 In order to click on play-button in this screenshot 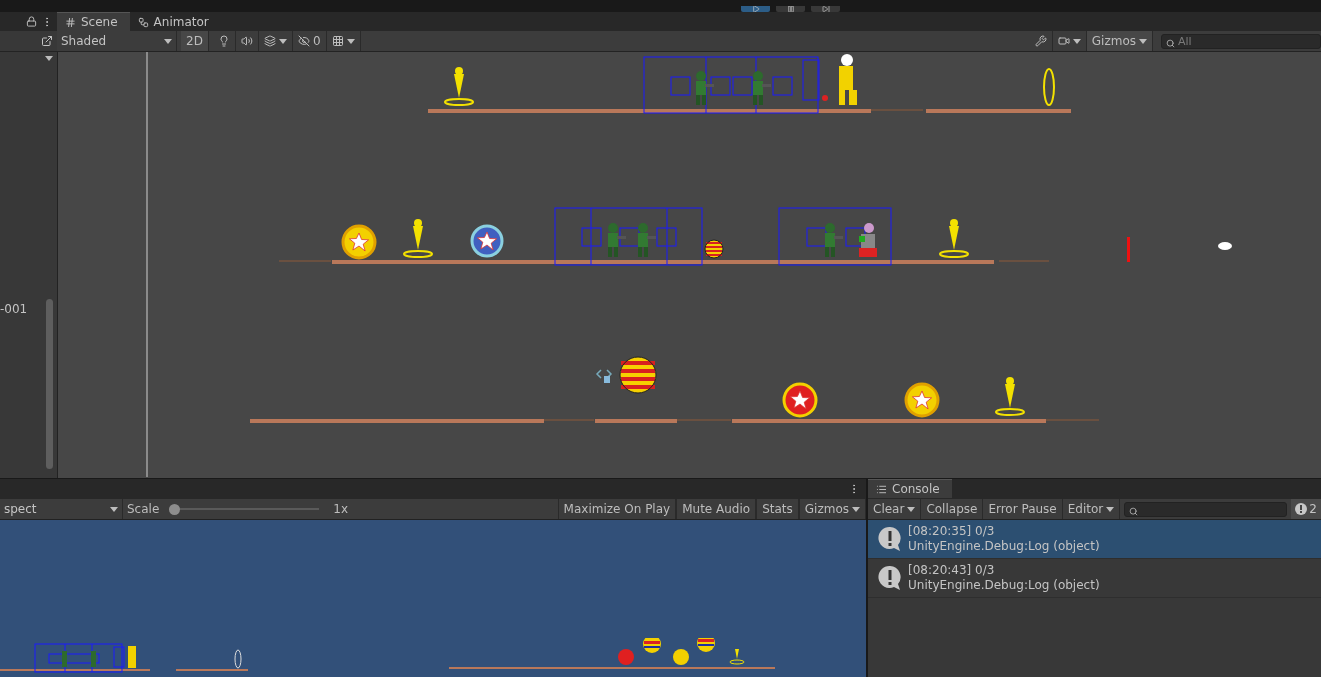, I will do `click(755, 9)`.